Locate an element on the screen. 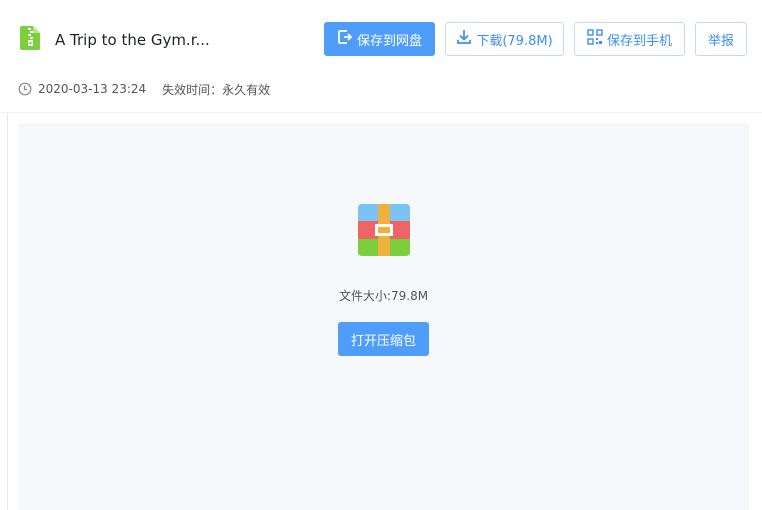 This screenshot has width=762, height=510. report-button: 举报 is located at coordinates (721, 39).